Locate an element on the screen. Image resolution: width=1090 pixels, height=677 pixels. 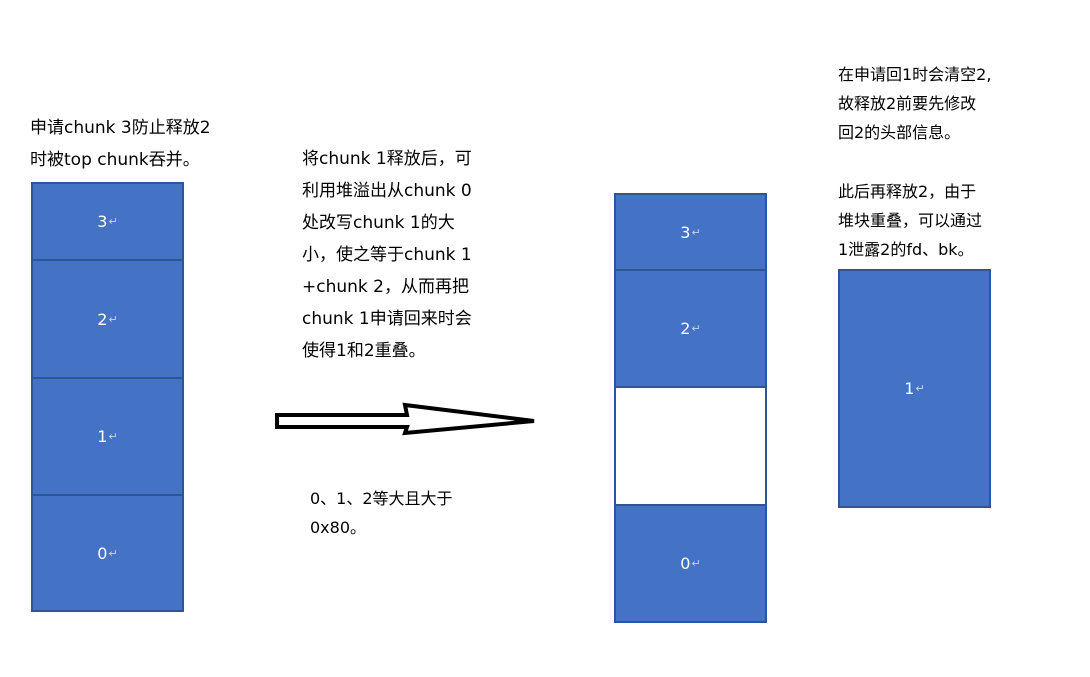
right-heap-stack: 3 ↵ 2 ↵ 0 ↵ is located at coordinates (690, 408).